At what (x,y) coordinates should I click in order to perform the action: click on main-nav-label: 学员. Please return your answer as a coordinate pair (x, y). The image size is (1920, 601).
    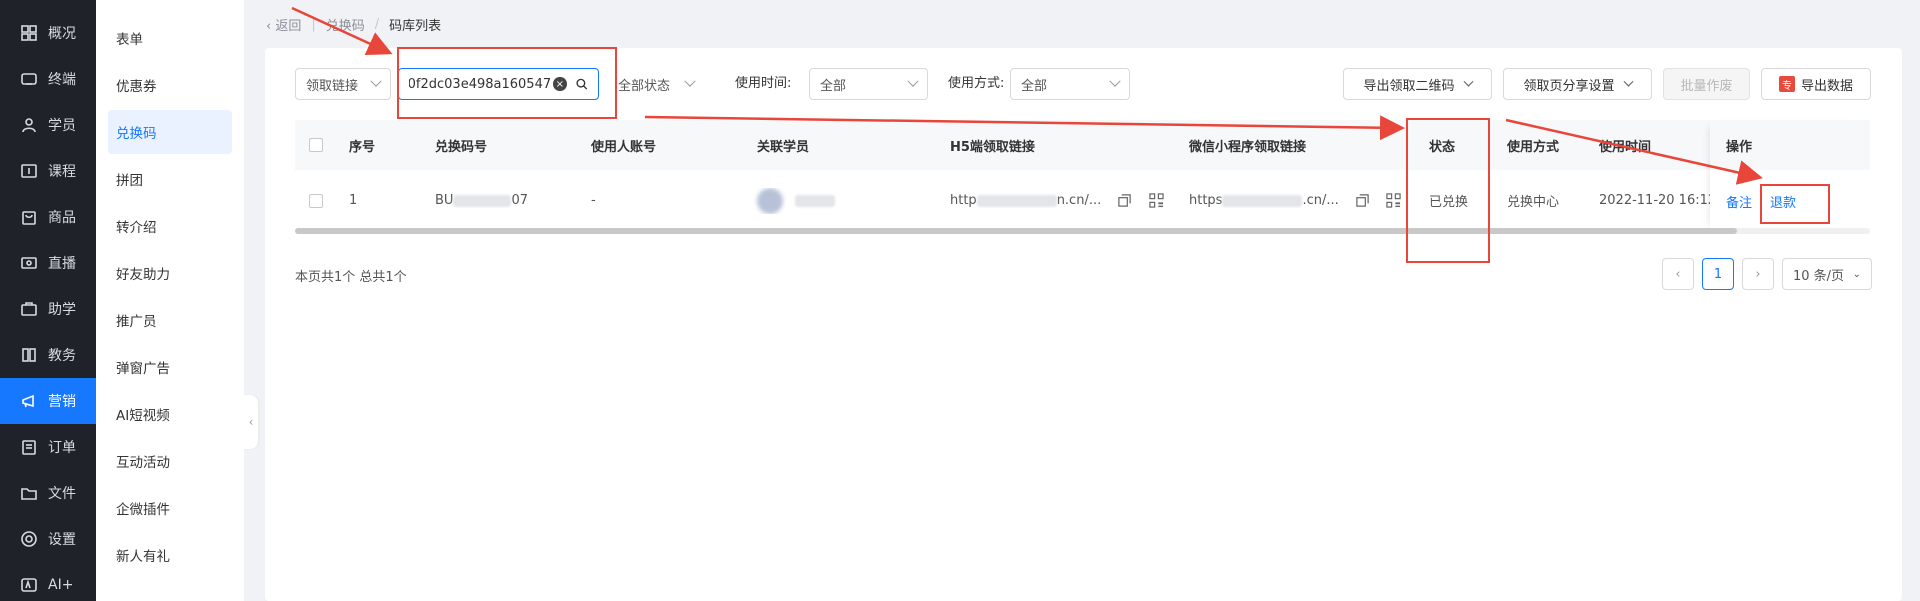
    Looking at the image, I should click on (62, 126).